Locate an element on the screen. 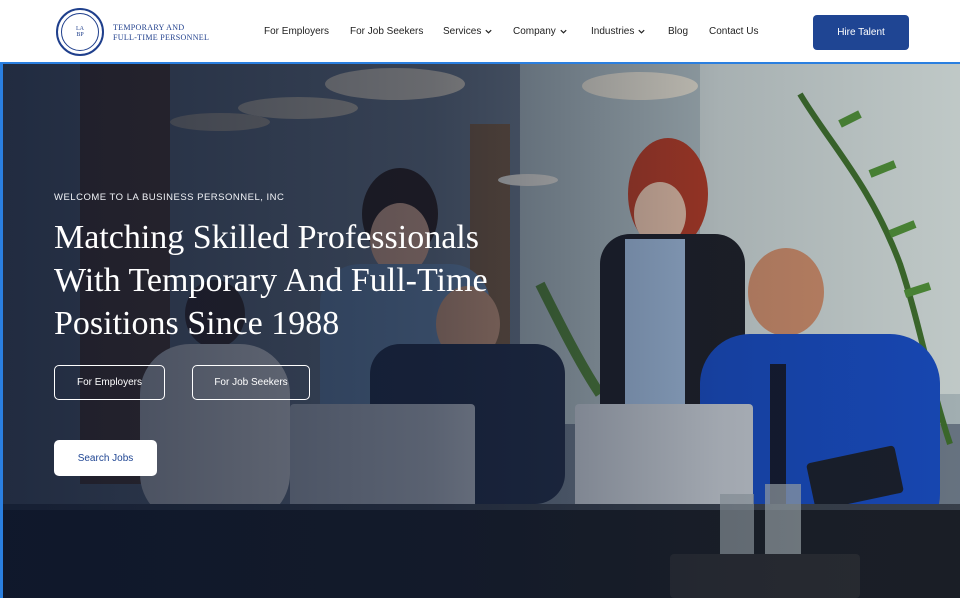  nav-blog-label: Blog is located at coordinates (678, 31).